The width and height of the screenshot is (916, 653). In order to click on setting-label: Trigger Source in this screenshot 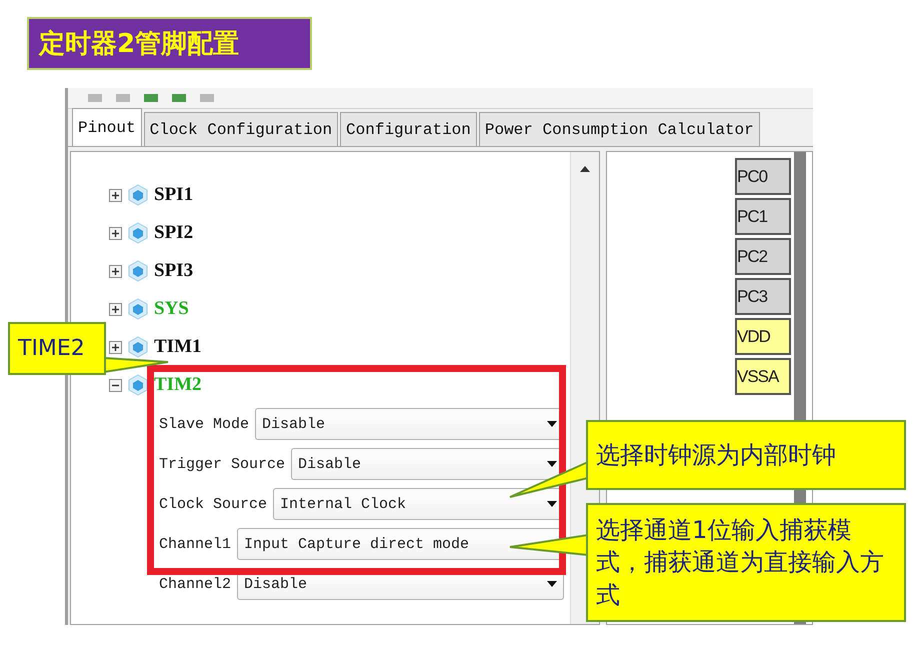, I will do `click(222, 464)`.